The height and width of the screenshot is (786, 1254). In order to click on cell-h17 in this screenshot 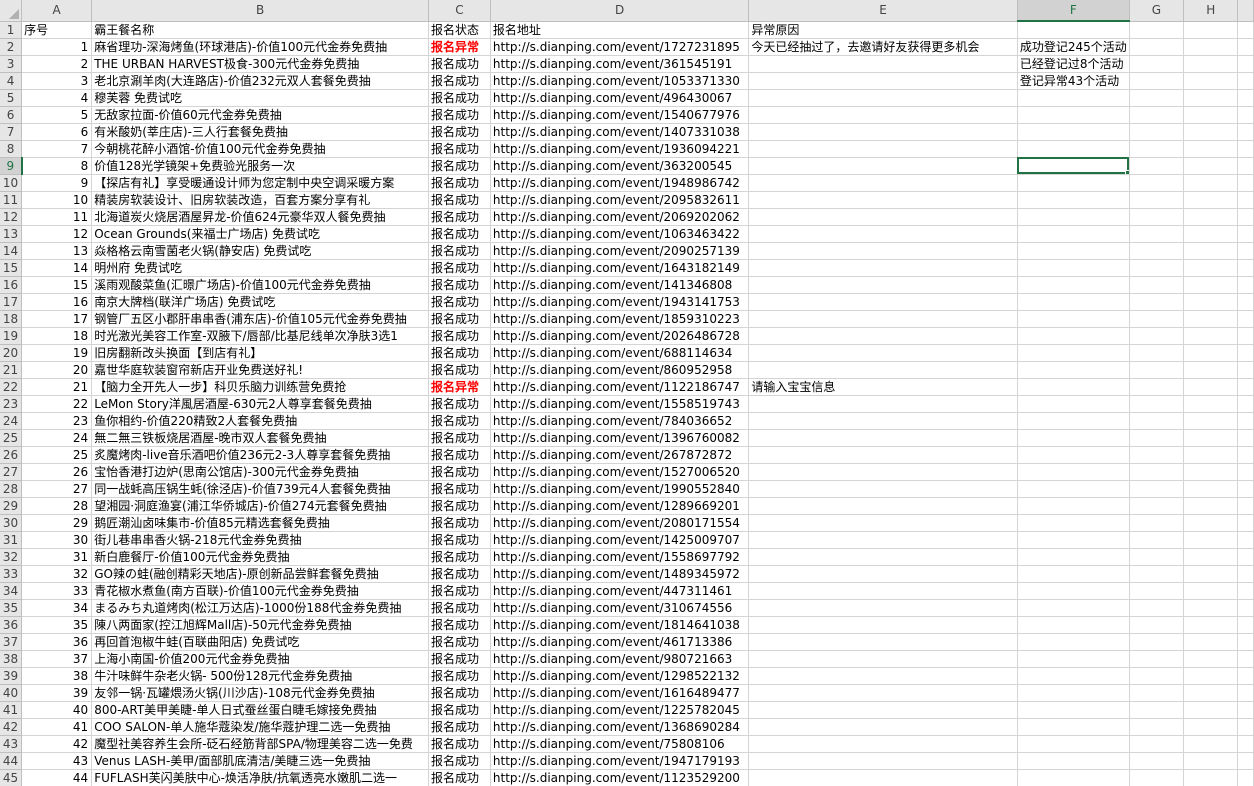, I will do `click(1211, 302)`.